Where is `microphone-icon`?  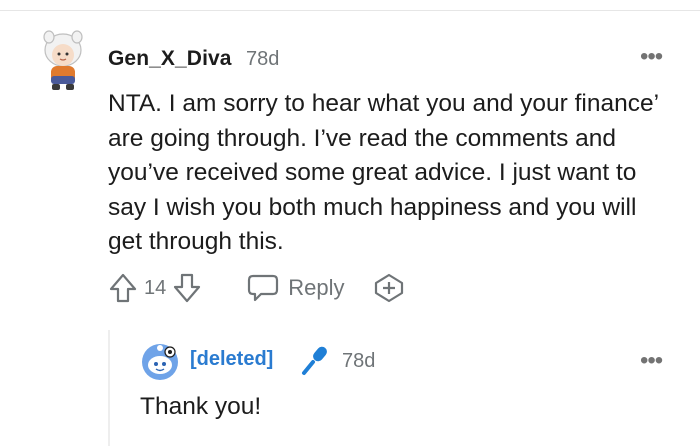 microphone-icon is located at coordinates (314, 360).